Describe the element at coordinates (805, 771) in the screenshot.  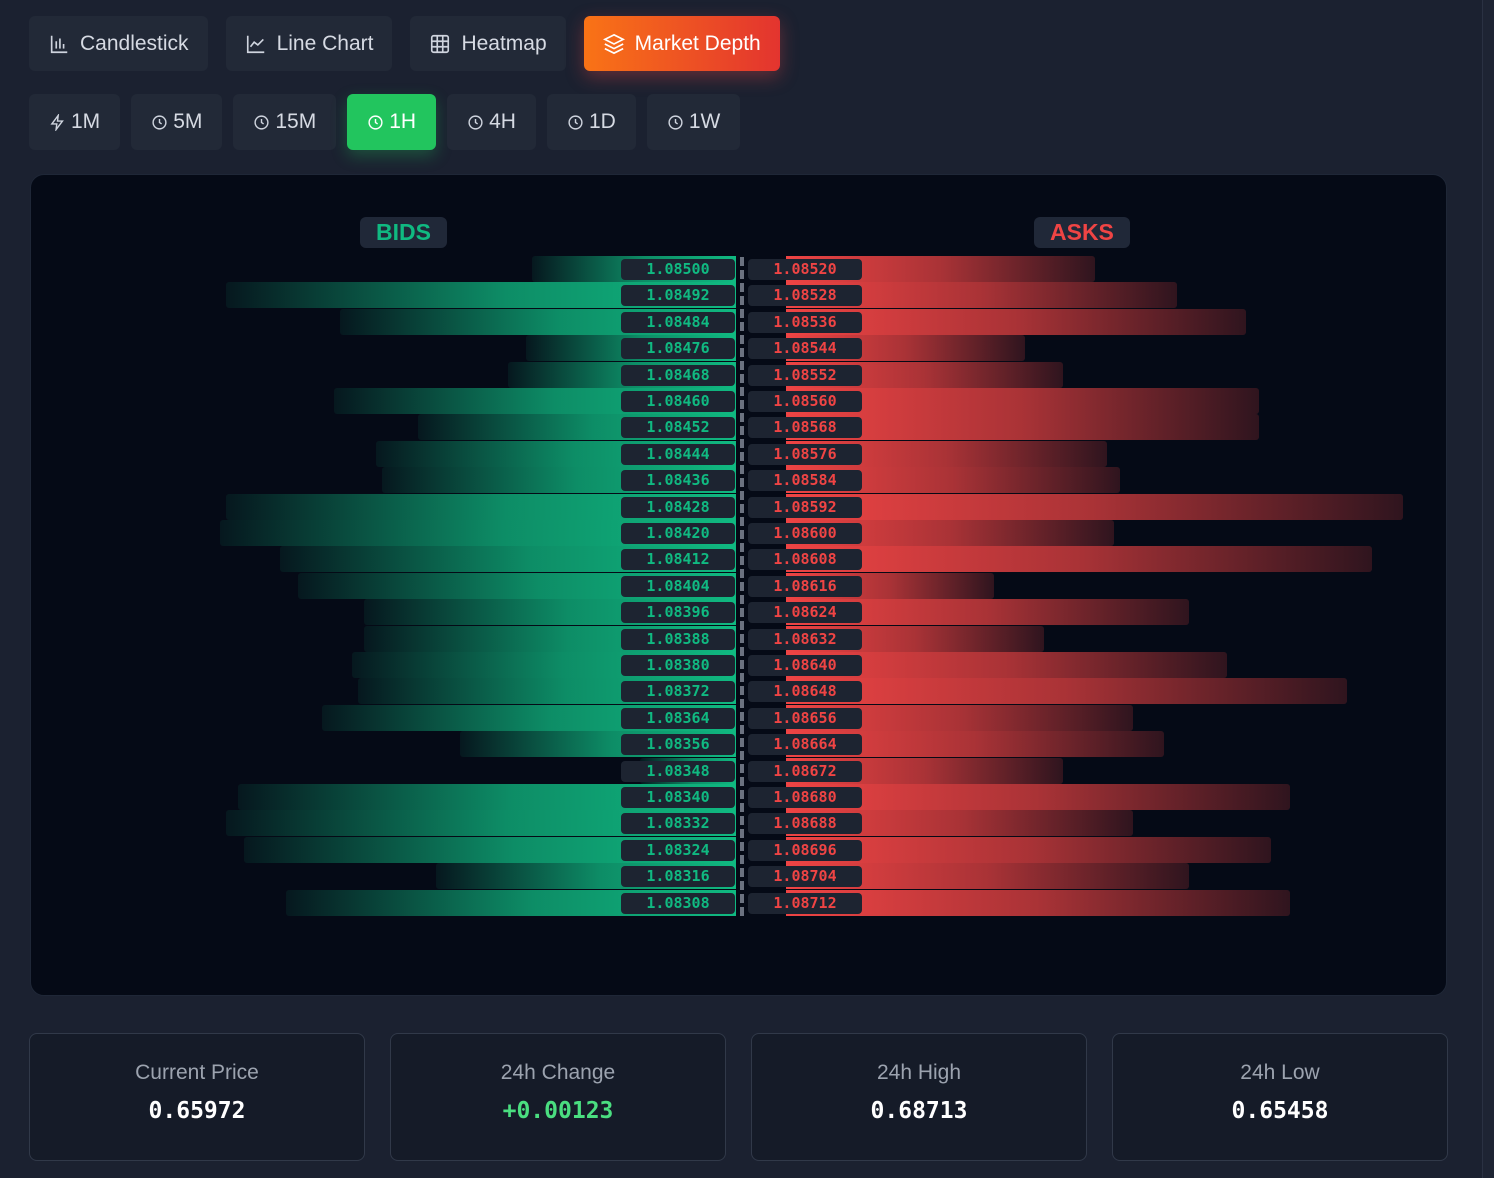
I see `ask-price: 1.08672` at that location.